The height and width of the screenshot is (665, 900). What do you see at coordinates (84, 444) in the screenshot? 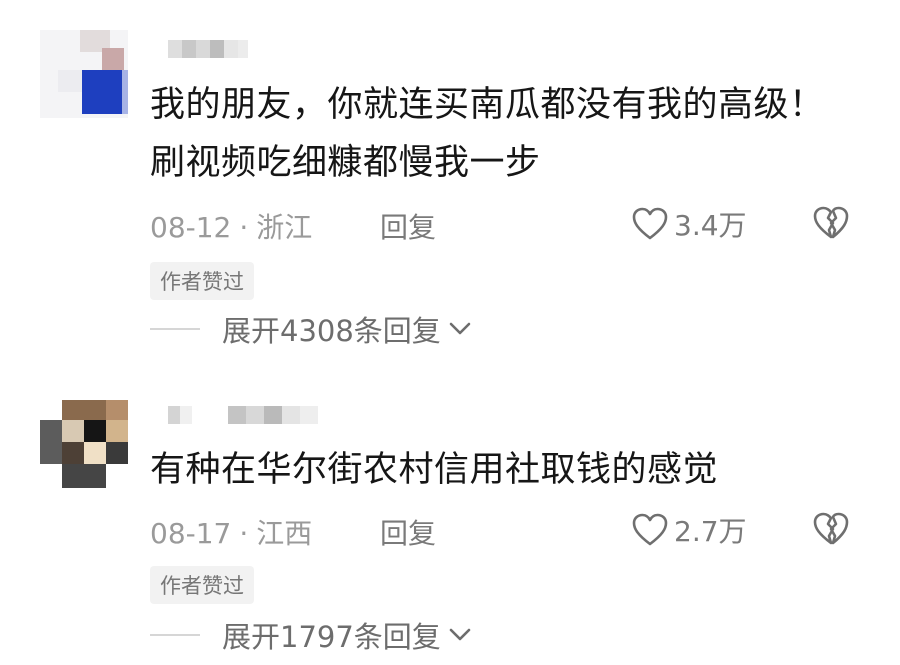
I see `avatar` at bounding box center [84, 444].